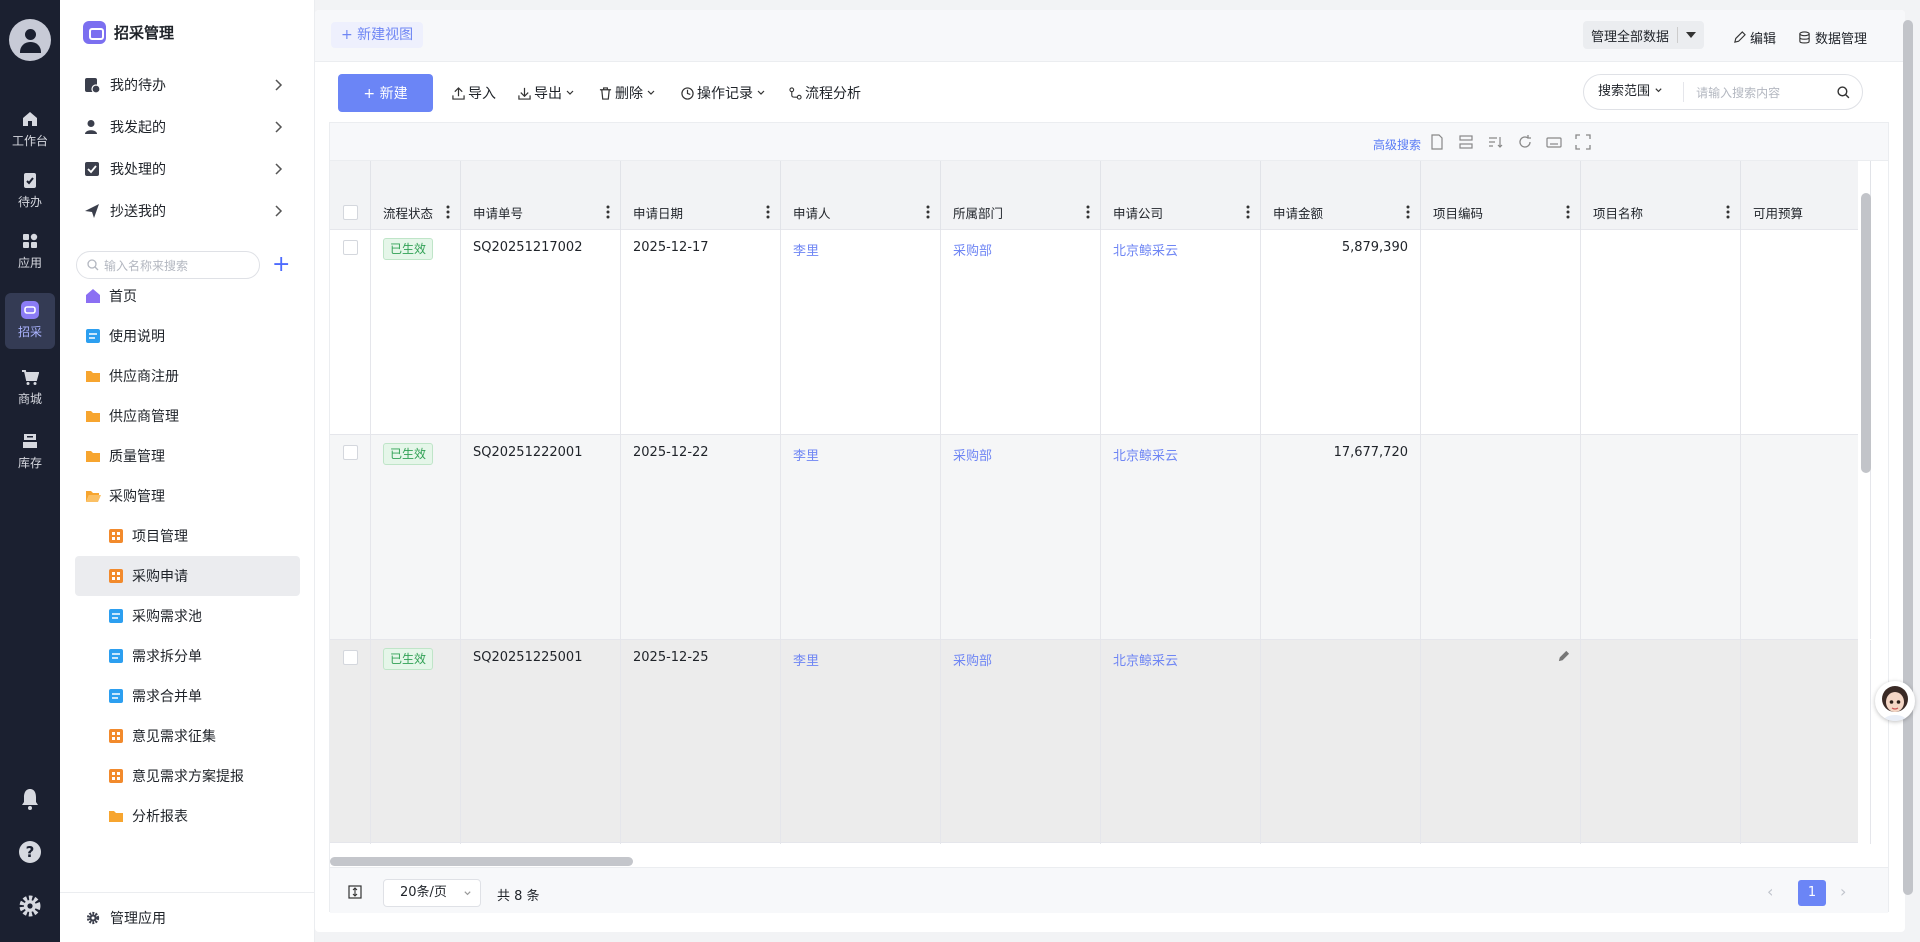 The height and width of the screenshot is (942, 1920). What do you see at coordinates (30, 852) in the screenshot?
I see `help-icon: ?` at bounding box center [30, 852].